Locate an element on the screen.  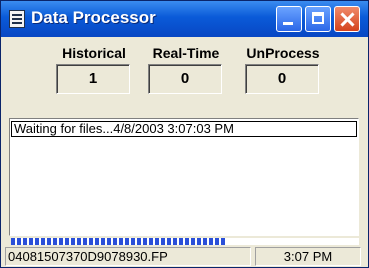
progress-fill is located at coordinates (119, 241).